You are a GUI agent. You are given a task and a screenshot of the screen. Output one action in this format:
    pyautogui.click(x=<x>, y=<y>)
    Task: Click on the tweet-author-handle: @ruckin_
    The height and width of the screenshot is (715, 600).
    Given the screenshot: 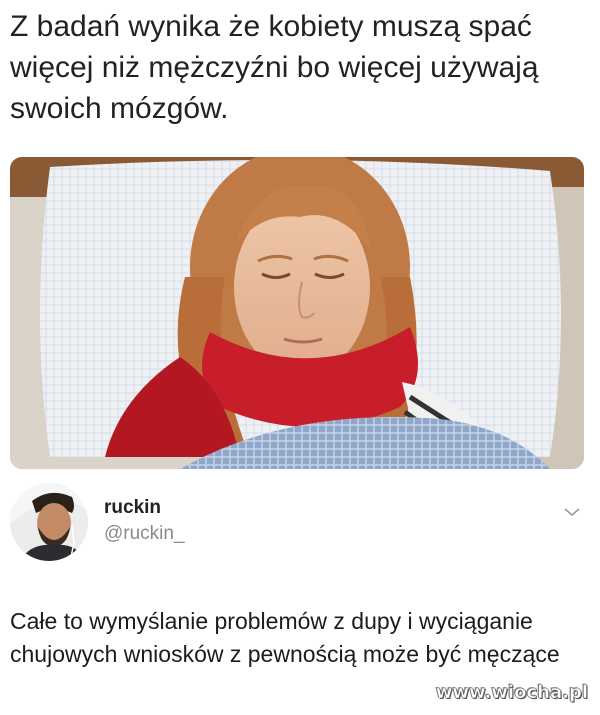 What is the action you would take?
    pyautogui.click(x=144, y=534)
    